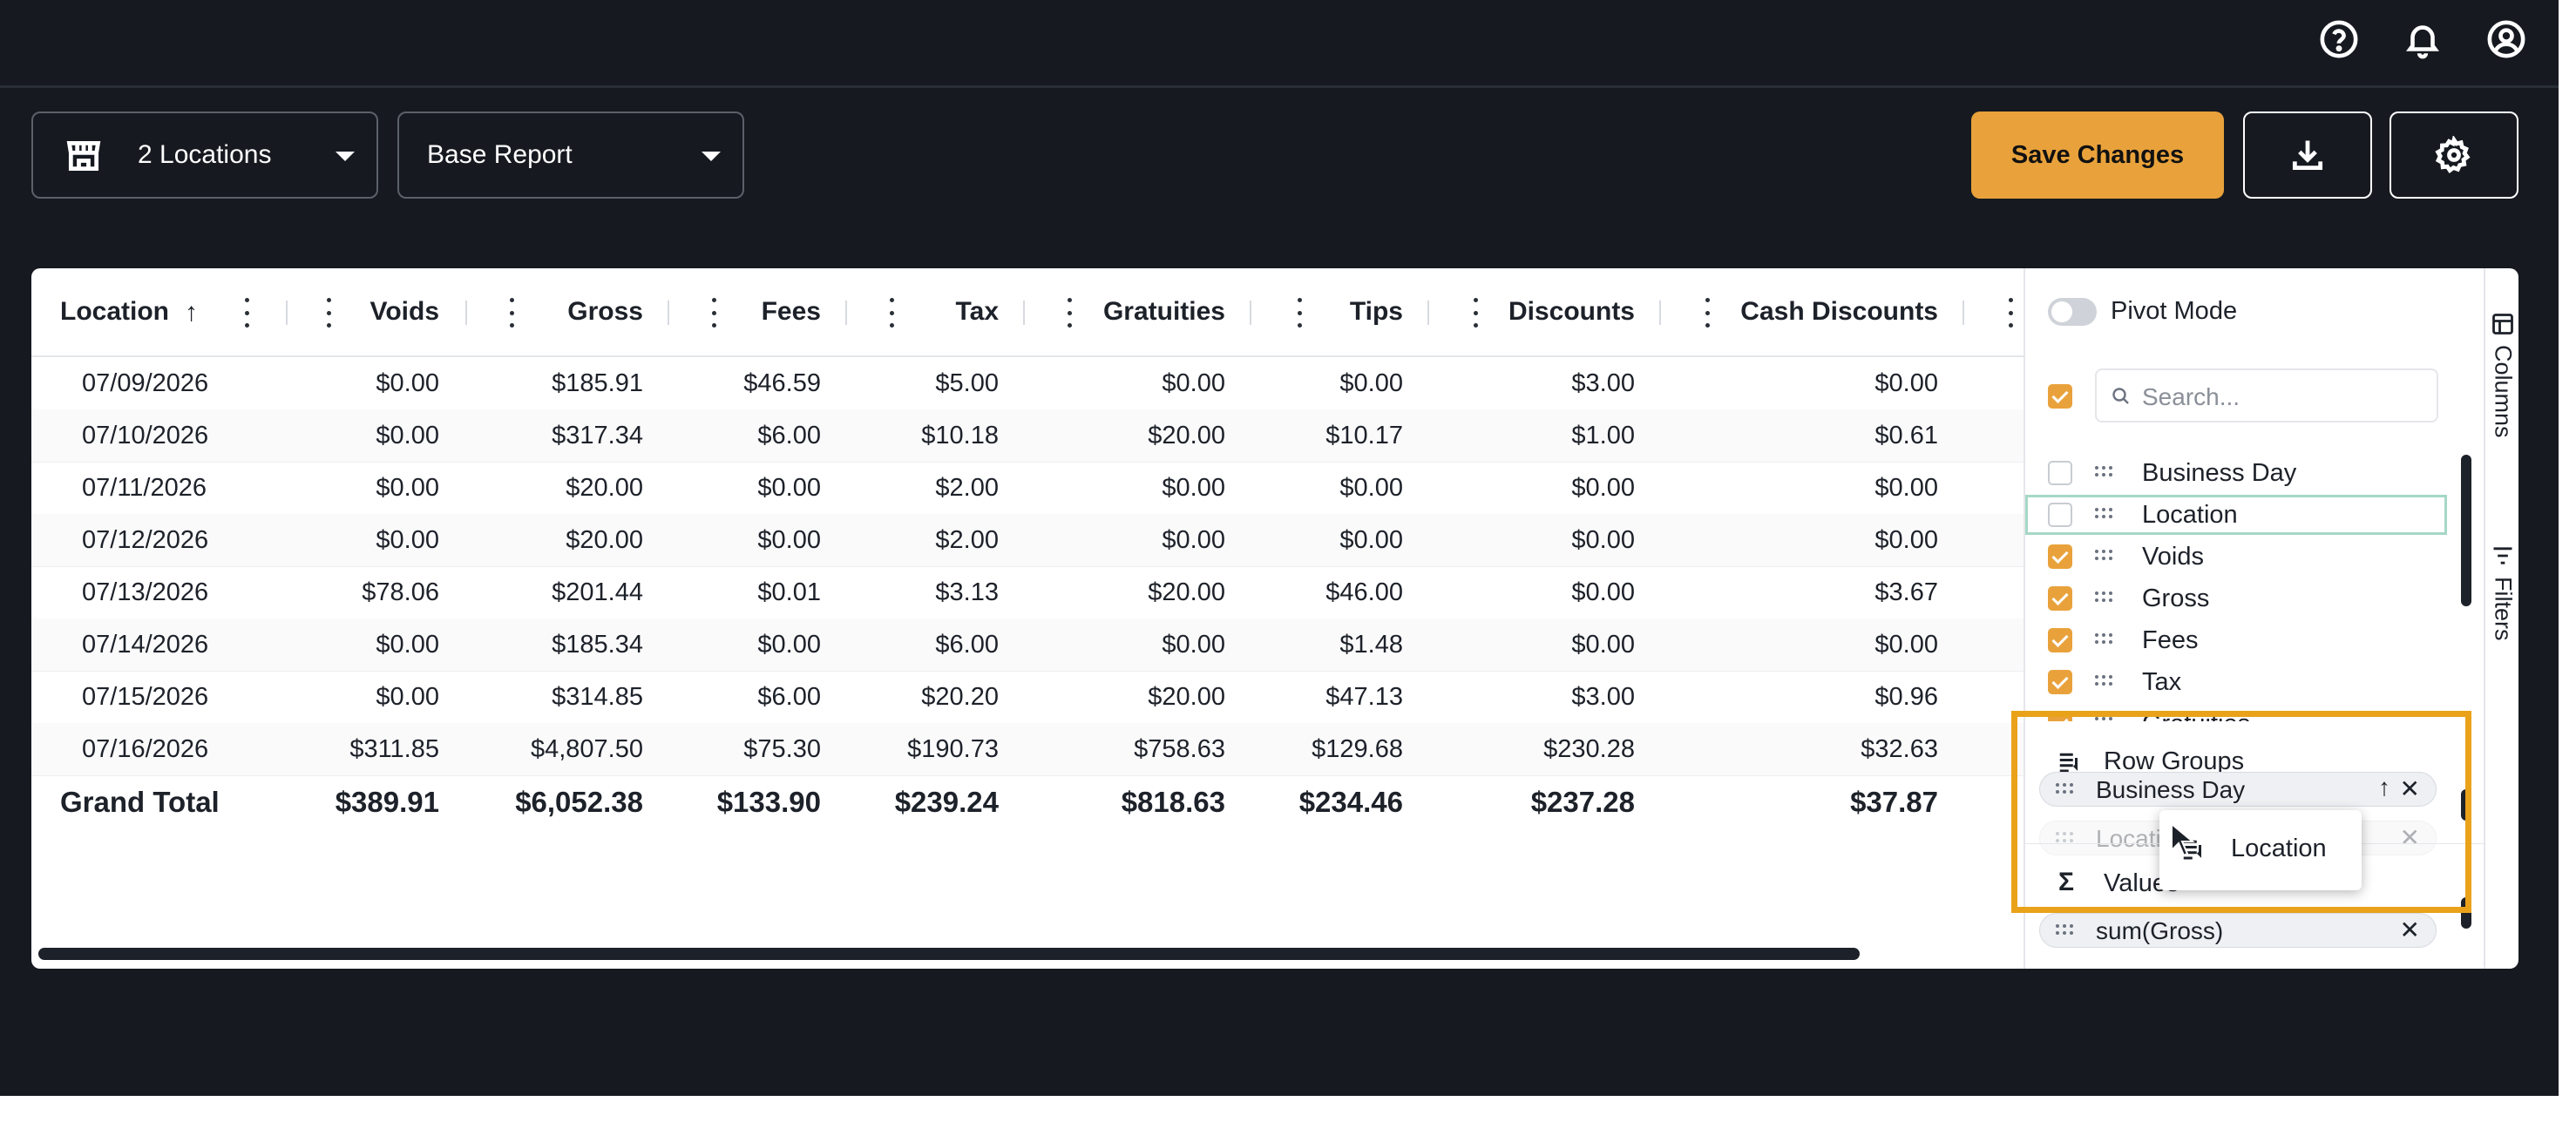  I want to click on gear-icon, so click(2453, 155).